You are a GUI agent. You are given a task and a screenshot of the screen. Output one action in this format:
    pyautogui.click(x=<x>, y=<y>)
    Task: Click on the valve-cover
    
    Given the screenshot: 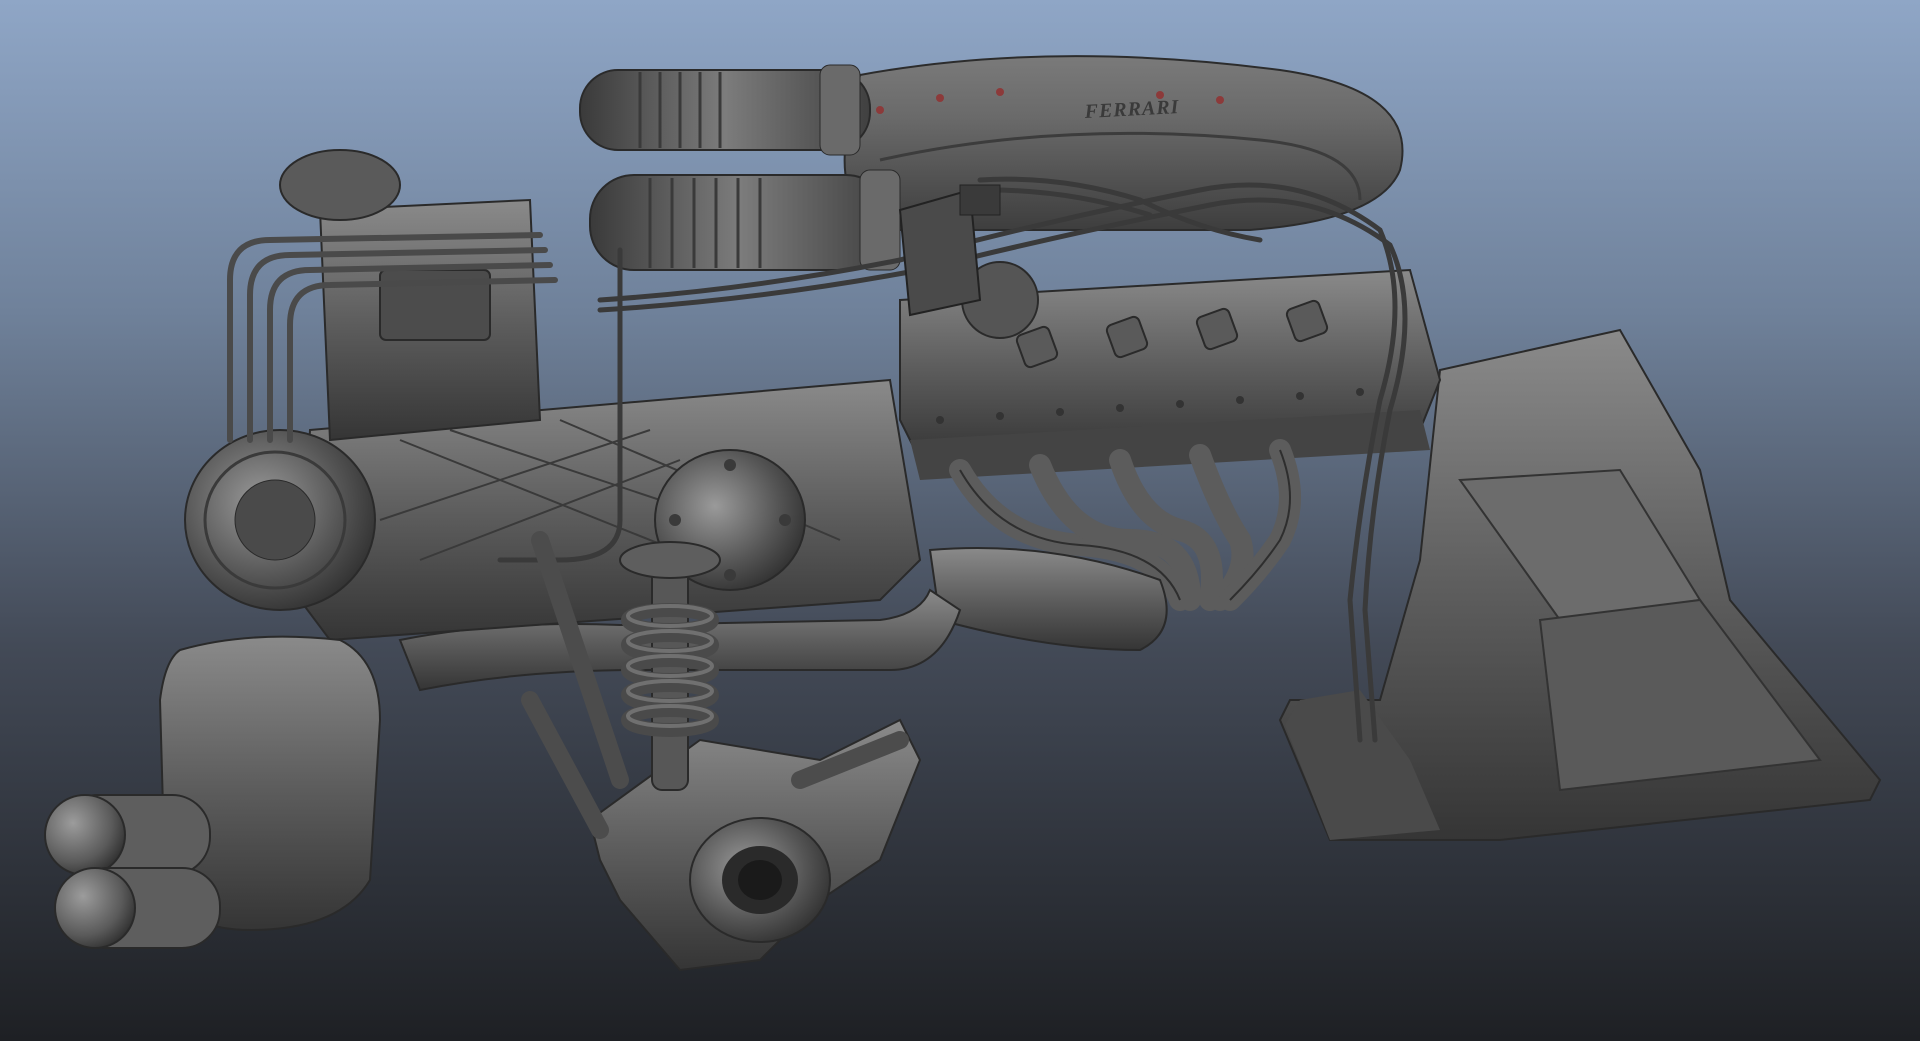 What is the action you would take?
    pyautogui.click(x=1170, y=370)
    